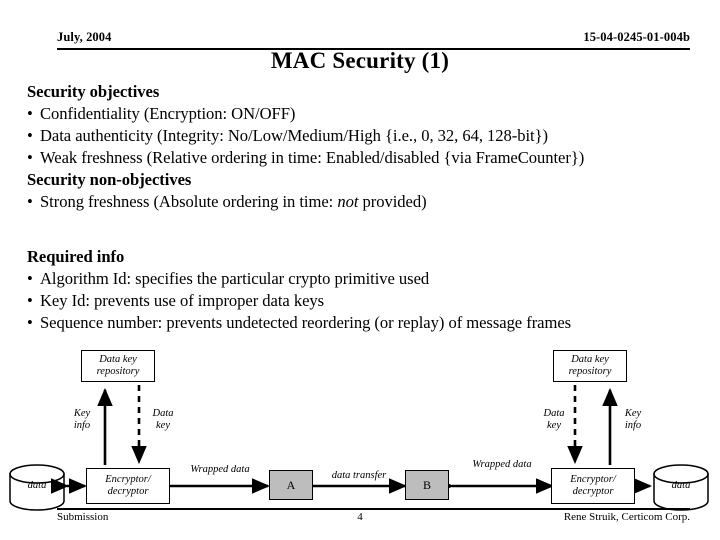 The height and width of the screenshot is (540, 720). Describe the element at coordinates (93, 91) in the screenshot. I see `heading-security-objectives: Security objectives` at that location.